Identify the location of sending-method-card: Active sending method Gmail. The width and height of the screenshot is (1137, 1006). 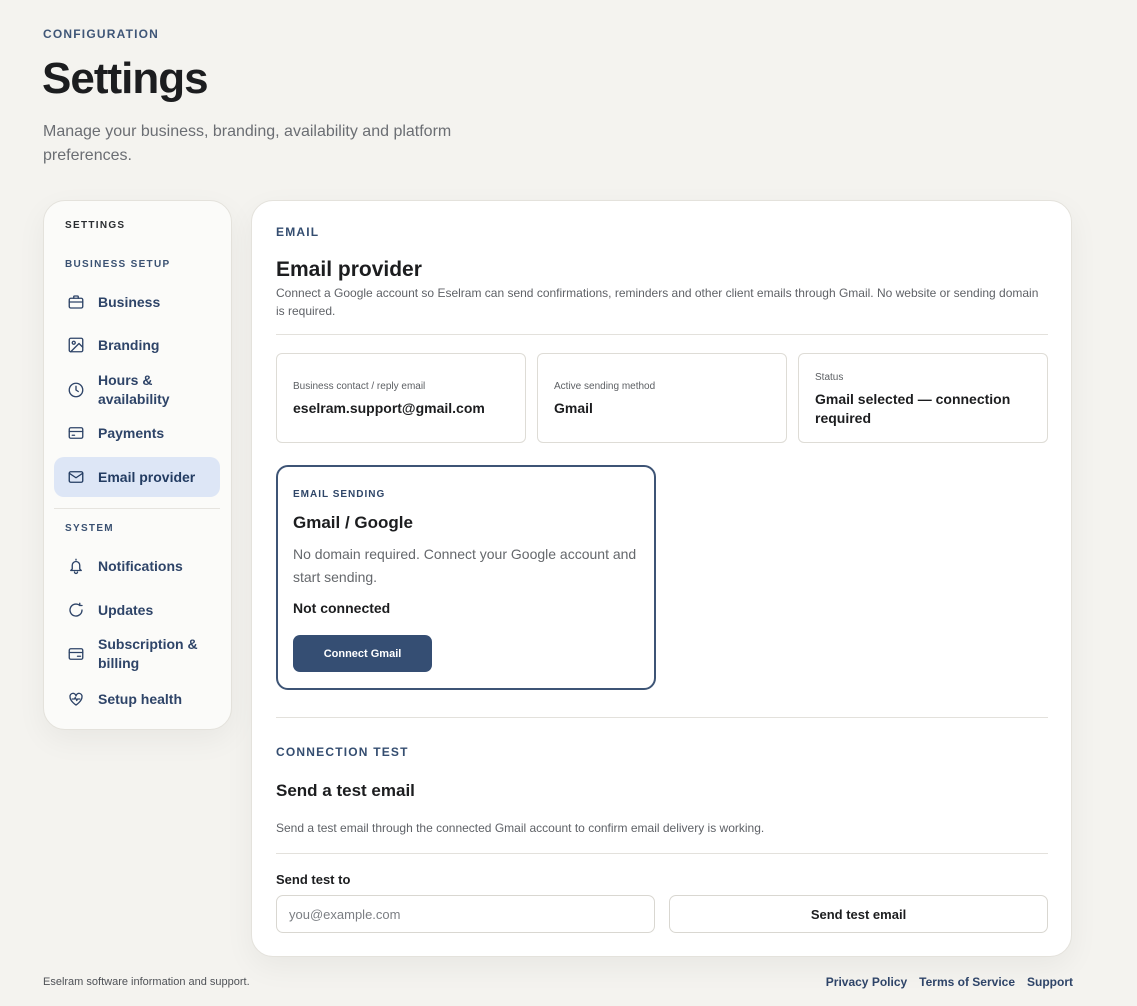
(662, 398).